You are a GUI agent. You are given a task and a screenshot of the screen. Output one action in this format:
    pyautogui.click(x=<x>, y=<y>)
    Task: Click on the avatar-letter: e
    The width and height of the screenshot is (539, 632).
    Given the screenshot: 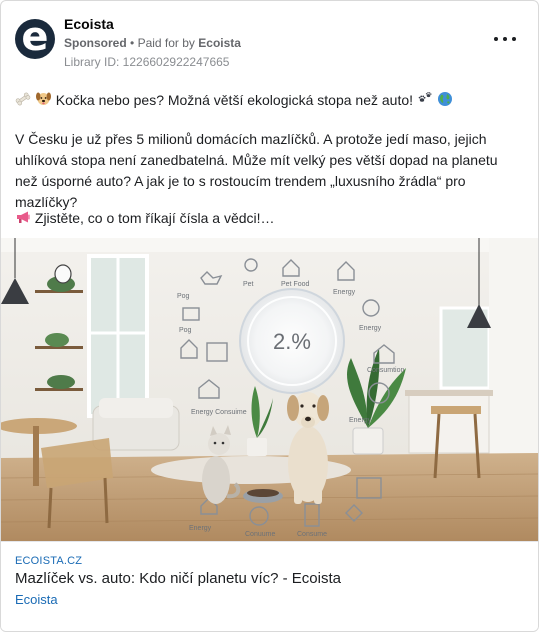 What is the action you would take?
    pyautogui.click(x=35, y=37)
    